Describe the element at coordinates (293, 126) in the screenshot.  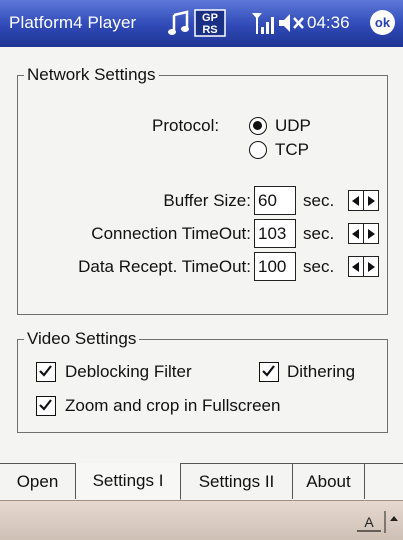
I see `udp-label: UDP` at that location.